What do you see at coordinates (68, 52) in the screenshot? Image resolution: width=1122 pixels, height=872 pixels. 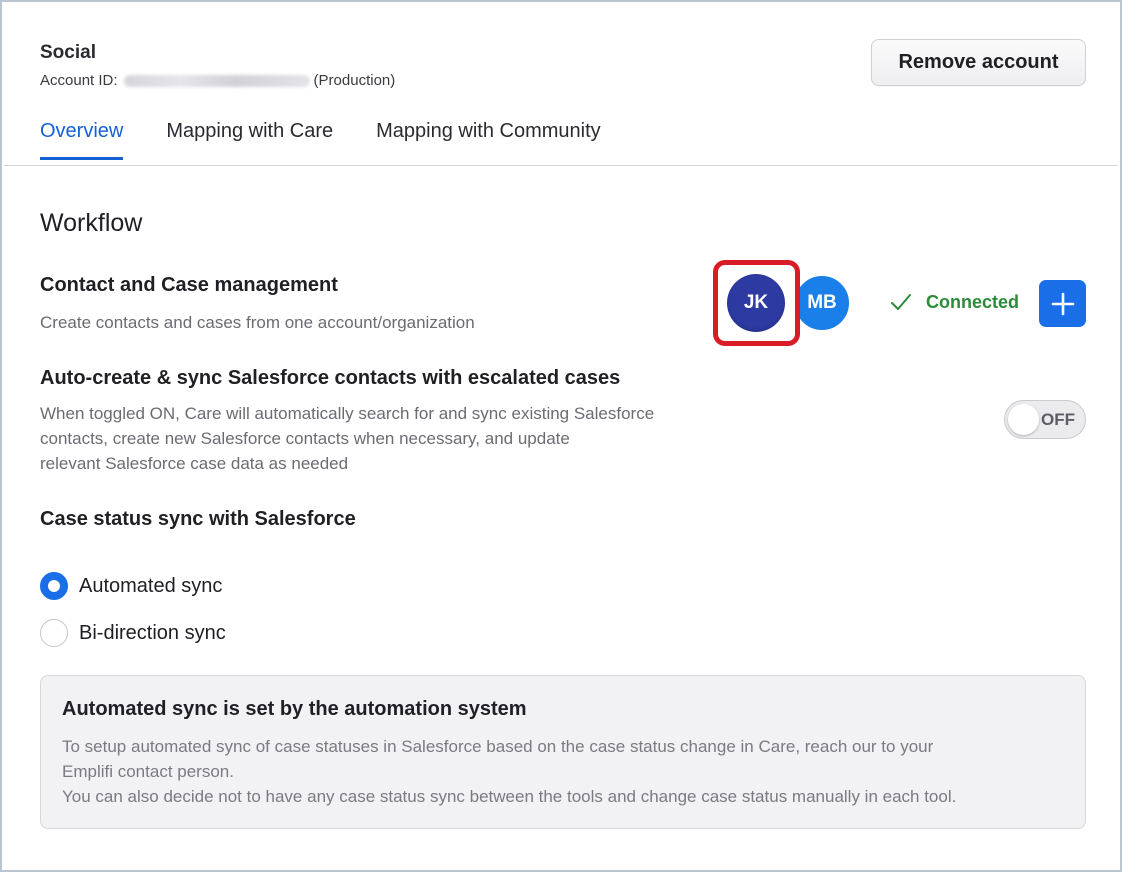 I see `account-title: Social` at bounding box center [68, 52].